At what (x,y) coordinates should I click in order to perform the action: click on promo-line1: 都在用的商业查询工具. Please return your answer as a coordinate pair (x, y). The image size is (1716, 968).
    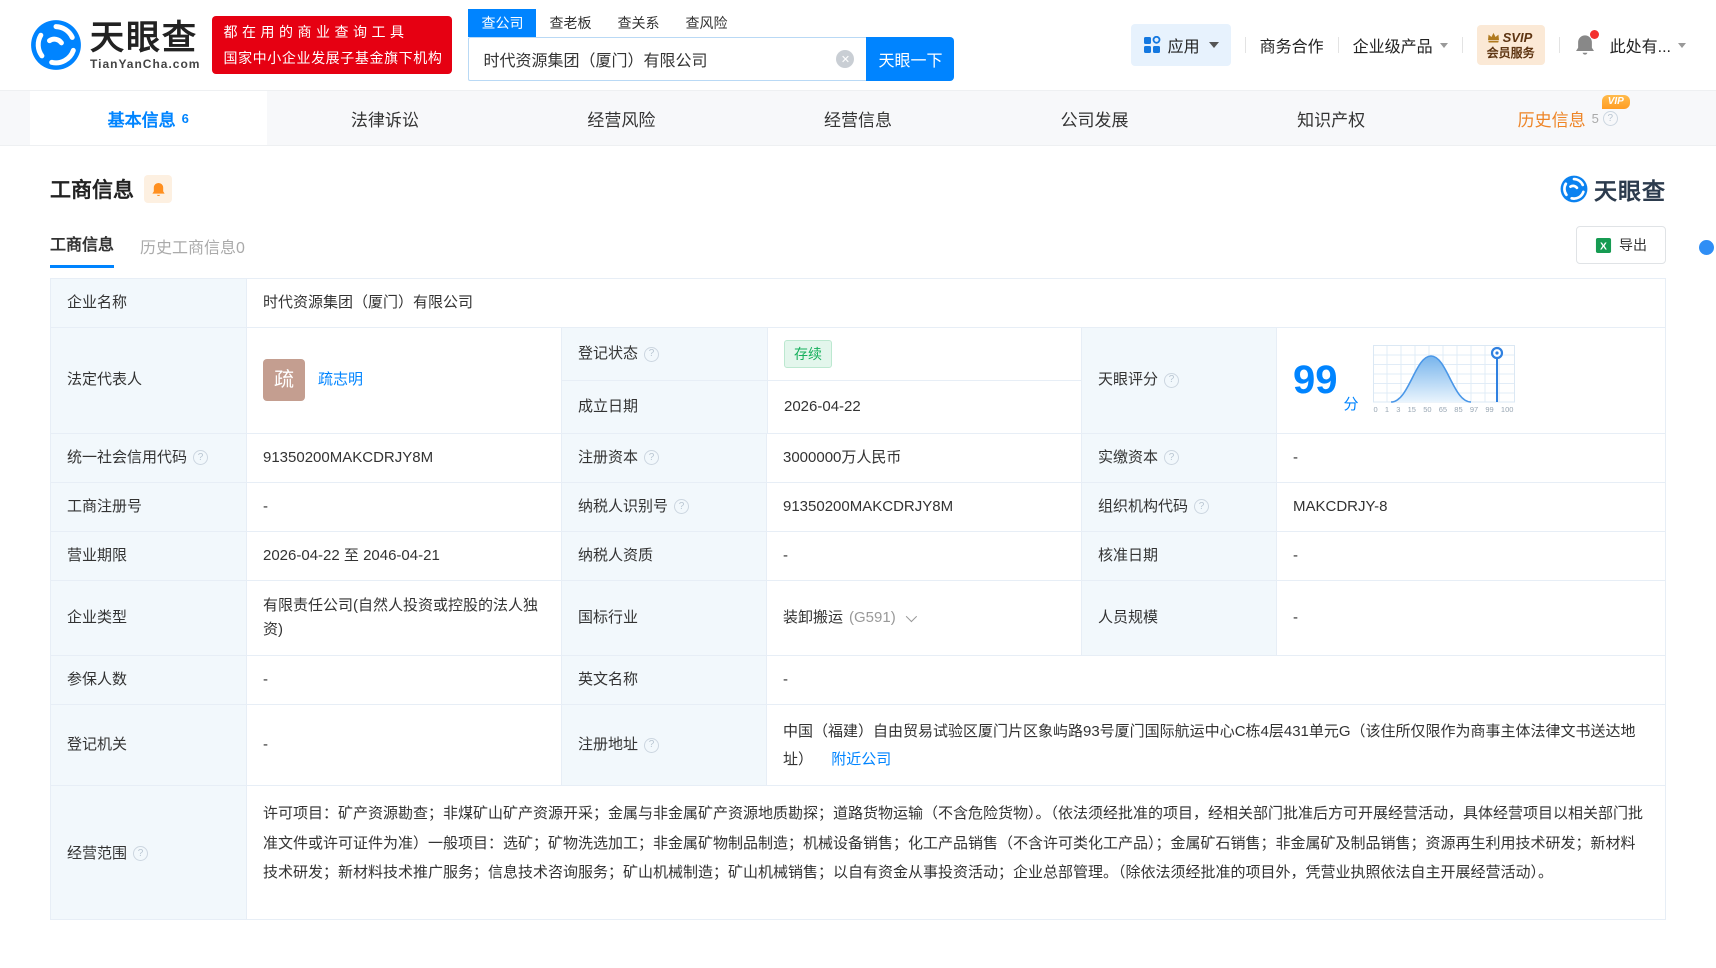
    Looking at the image, I should click on (316, 32).